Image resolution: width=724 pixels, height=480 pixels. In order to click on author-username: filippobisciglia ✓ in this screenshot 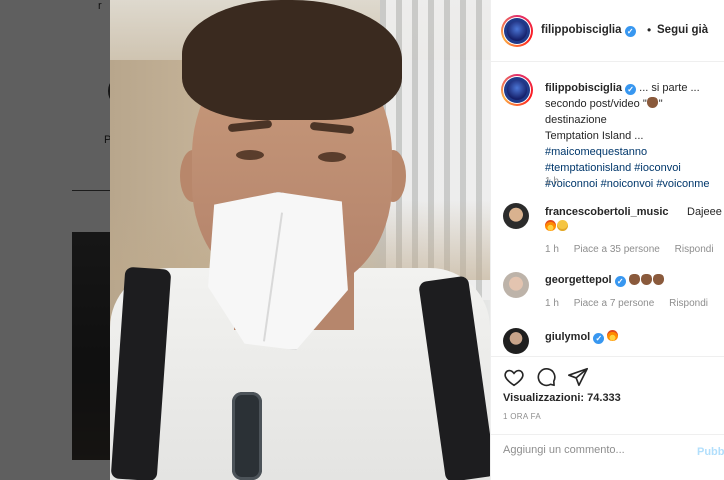, I will do `click(588, 30)`.